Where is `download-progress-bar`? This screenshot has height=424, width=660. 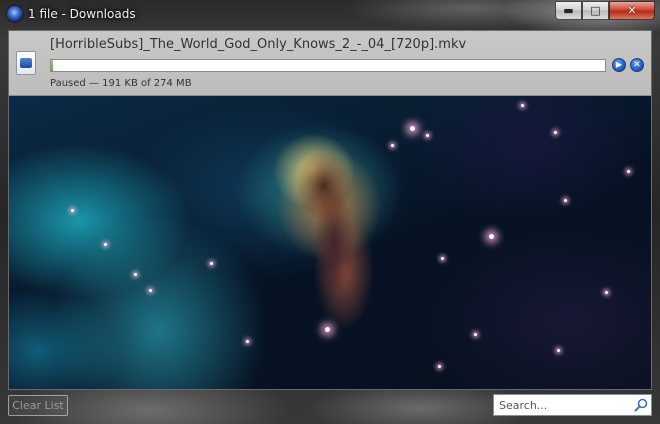 download-progress-bar is located at coordinates (328, 65).